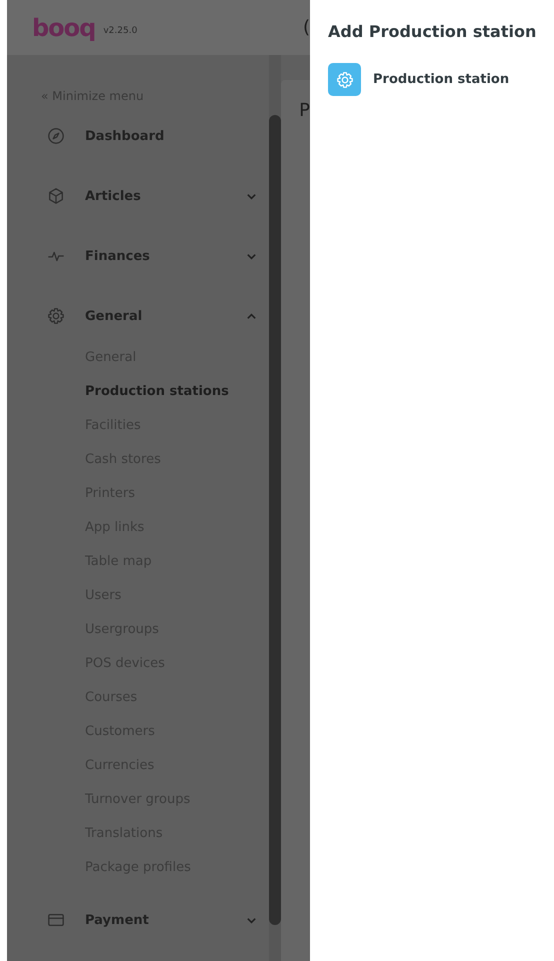 The width and height of the screenshot is (554, 961). Describe the element at coordinates (138, 256) in the screenshot. I see `sidebar-item: Finances` at that location.